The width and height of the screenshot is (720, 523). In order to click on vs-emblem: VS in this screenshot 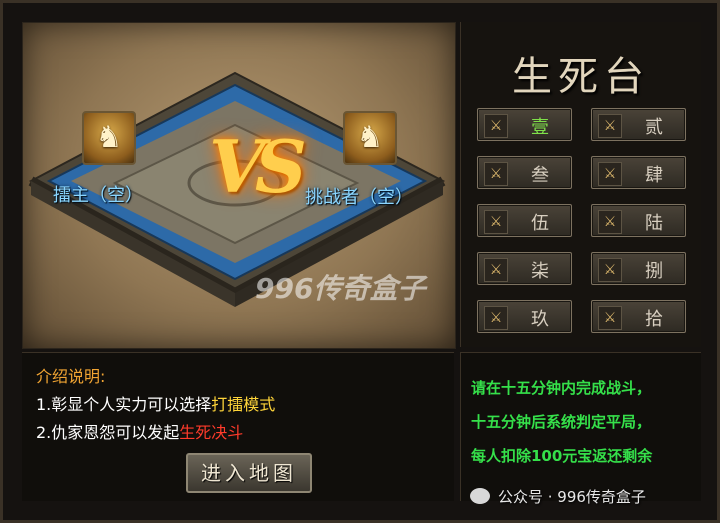, I will do `click(258, 166)`.